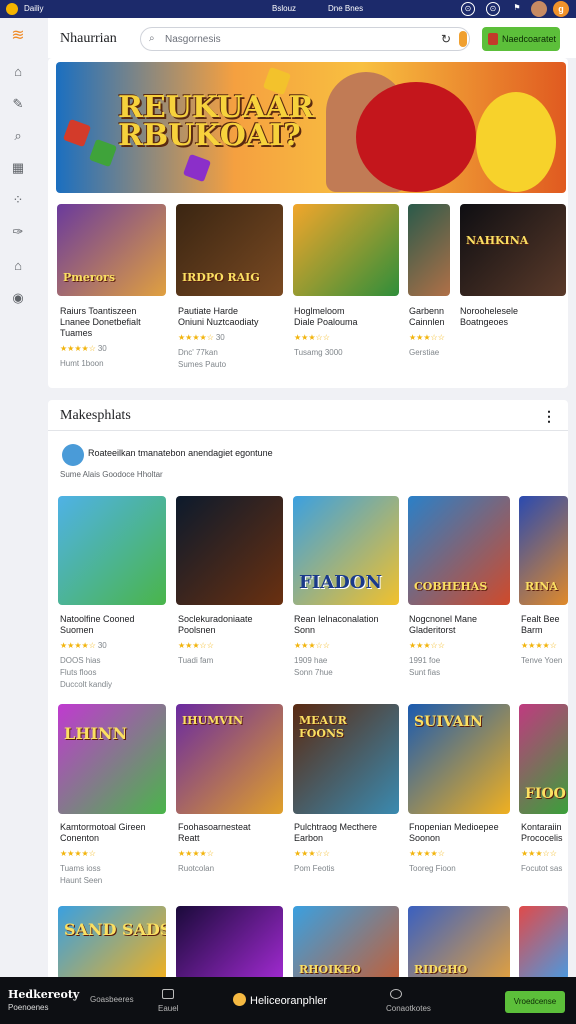  Describe the element at coordinates (425, 672) in the screenshot. I see `game-subtitle-2: Sunt fias` at that location.